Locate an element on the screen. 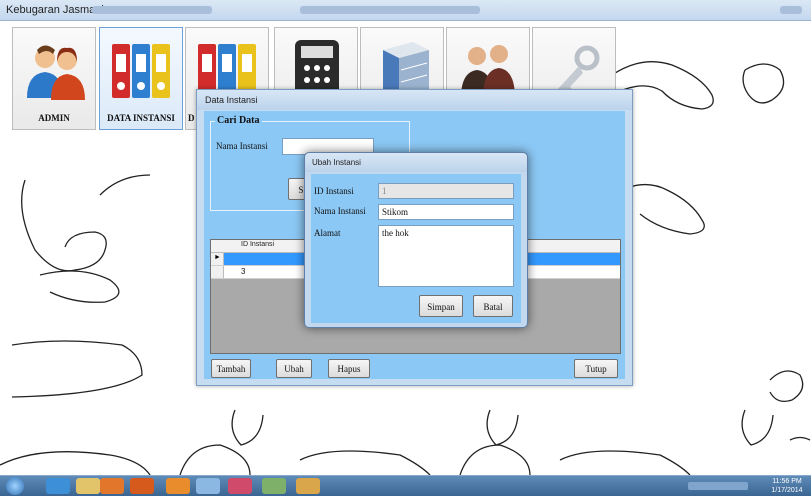 The height and width of the screenshot is (496, 811). search-label: Nama Instansi is located at coordinates (242, 146).